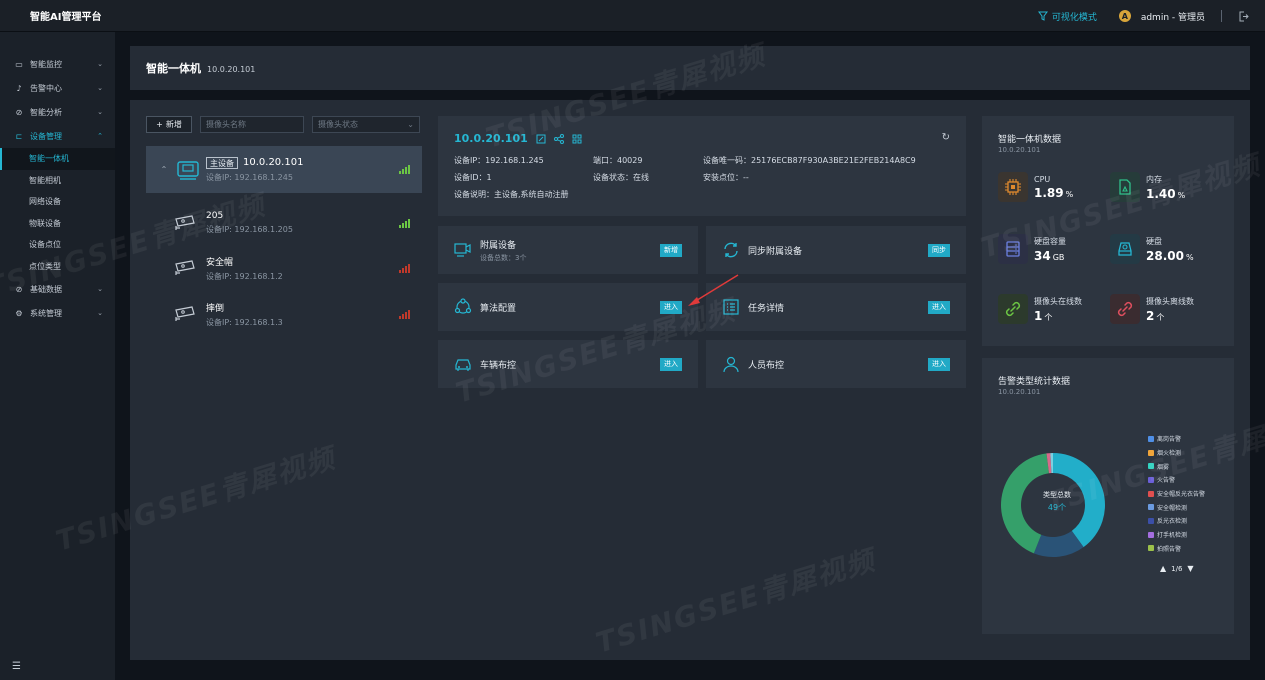 The width and height of the screenshot is (1265, 680). Describe the element at coordinates (939, 364) in the screenshot. I see `enter-person-control-button: 进入` at that location.